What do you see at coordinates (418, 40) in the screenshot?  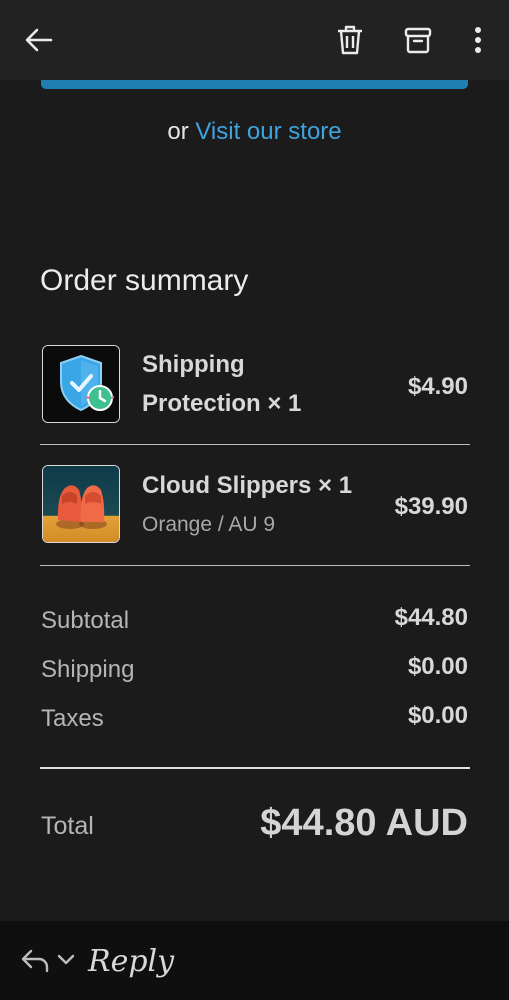 I see `archive-icon` at bounding box center [418, 40].